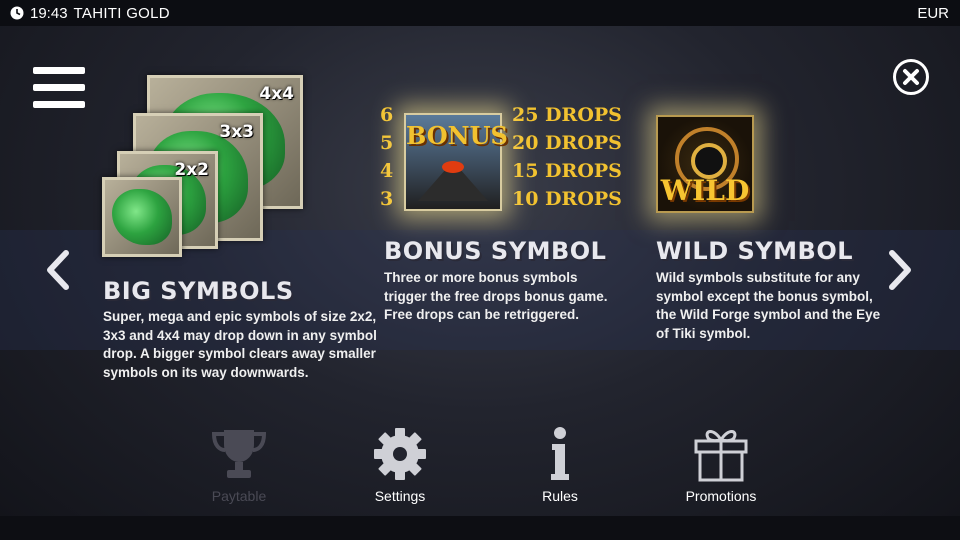  Describe the element at coordinates (453, 167) in the screenshot. I see `lava-glow` at that location.